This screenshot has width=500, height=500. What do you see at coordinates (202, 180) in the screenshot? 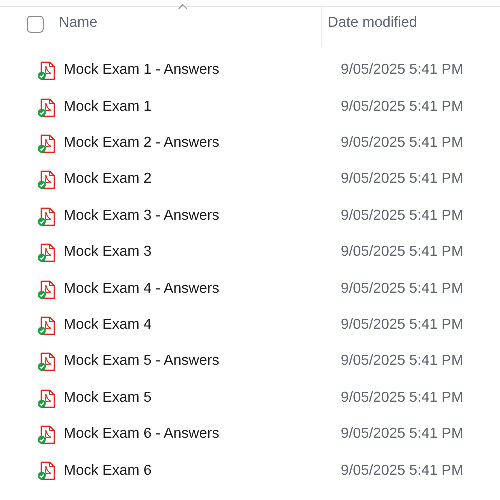
I see `file-name: Mock Exam 2` at bounding box center [202, 180].